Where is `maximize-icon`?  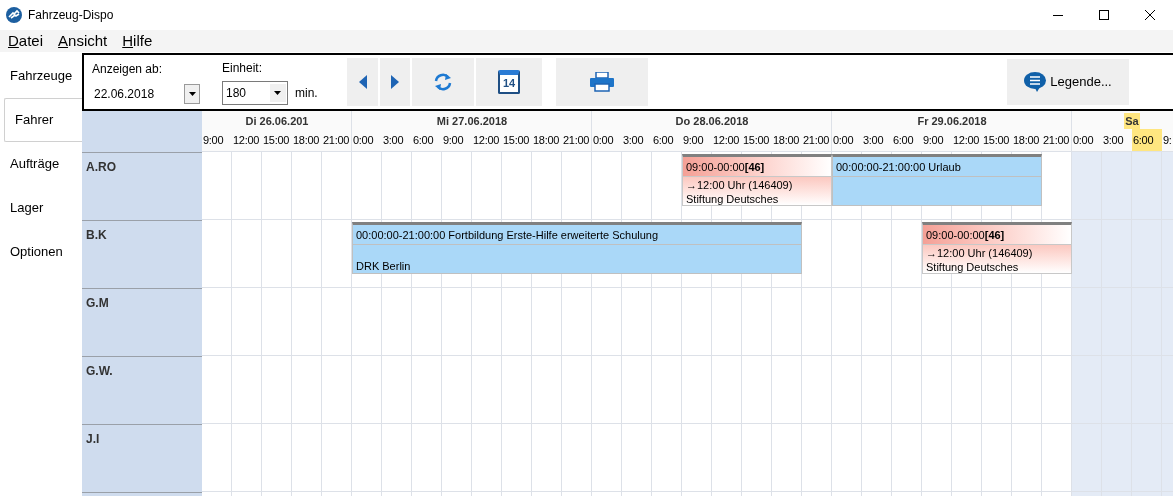
maximize-icon is located at coordinates (1104, 15).